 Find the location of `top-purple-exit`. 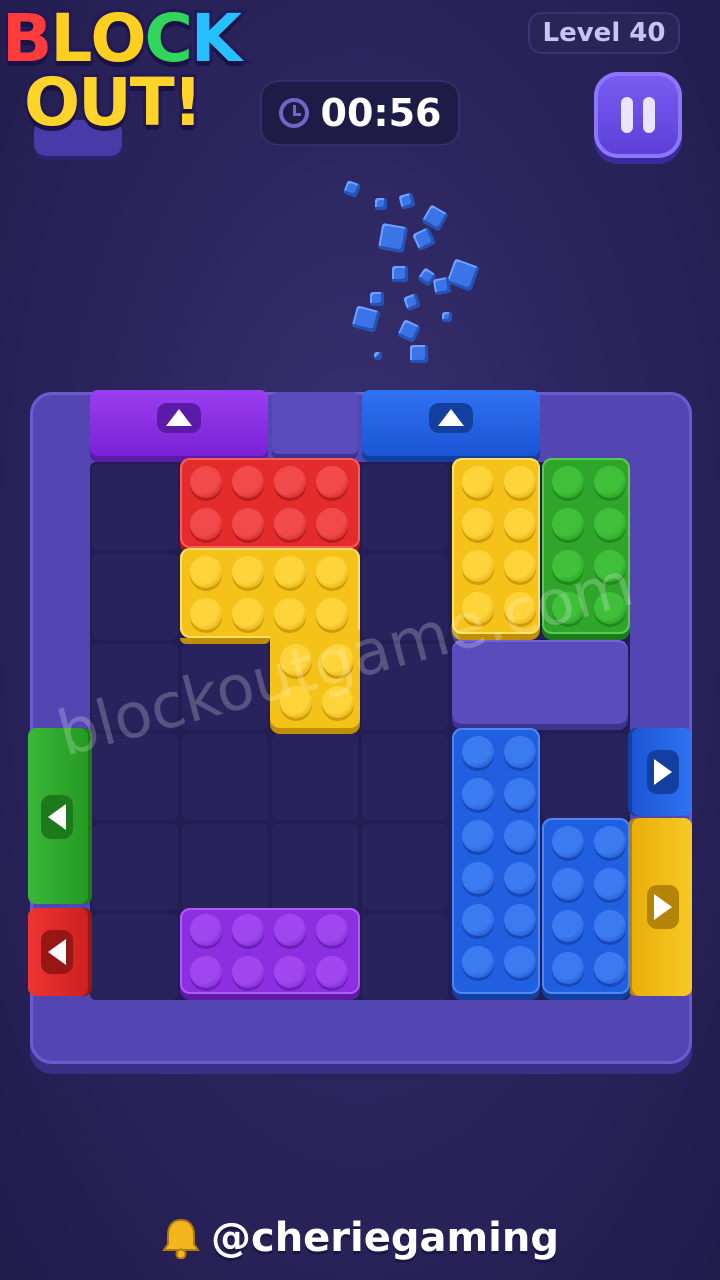

top-purple-exit is located at coordinates (179, 423).